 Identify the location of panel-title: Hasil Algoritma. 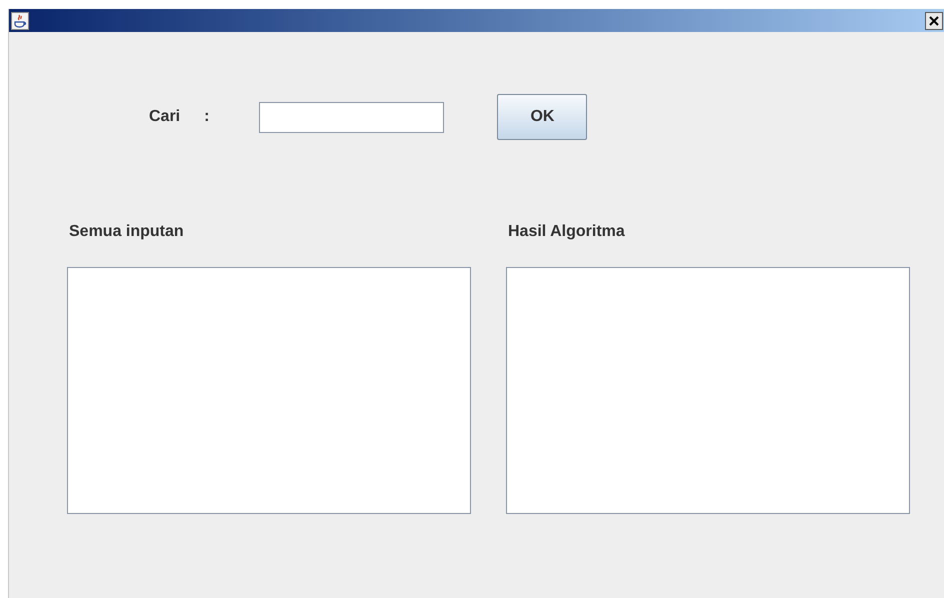
(566, 232).